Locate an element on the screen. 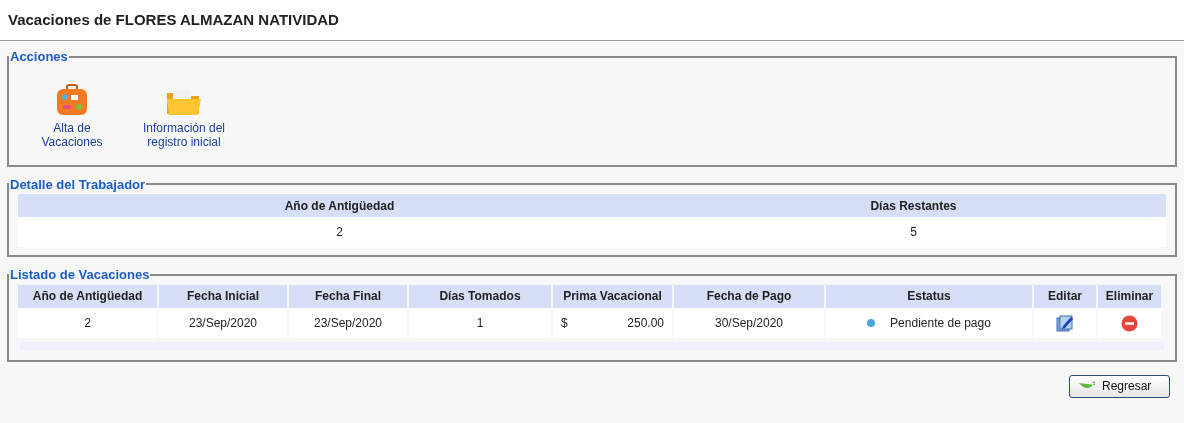 Image resolution: width=1184 pixels, height=423 pixels. column-header: Días Restantes is located at coordinates (913, 205).